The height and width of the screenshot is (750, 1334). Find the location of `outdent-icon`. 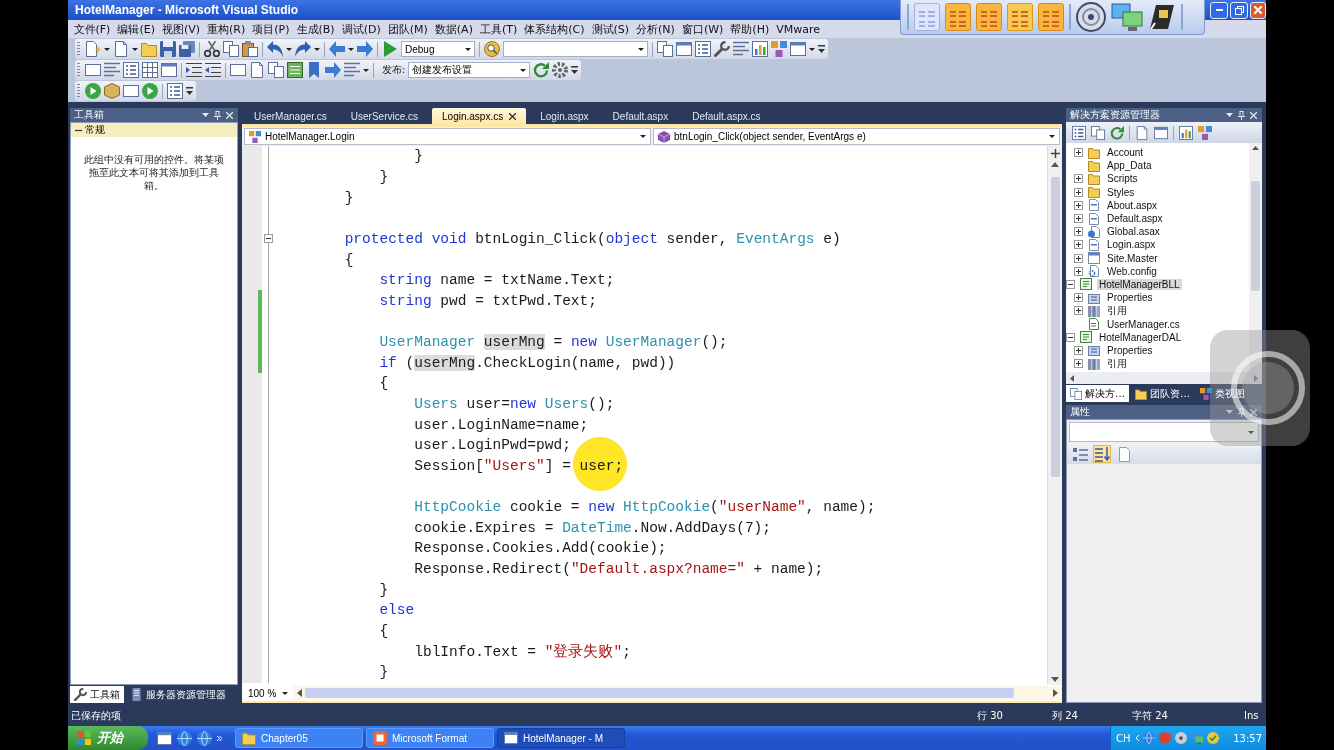

outdent-icon is located at coordinates (213, 70).